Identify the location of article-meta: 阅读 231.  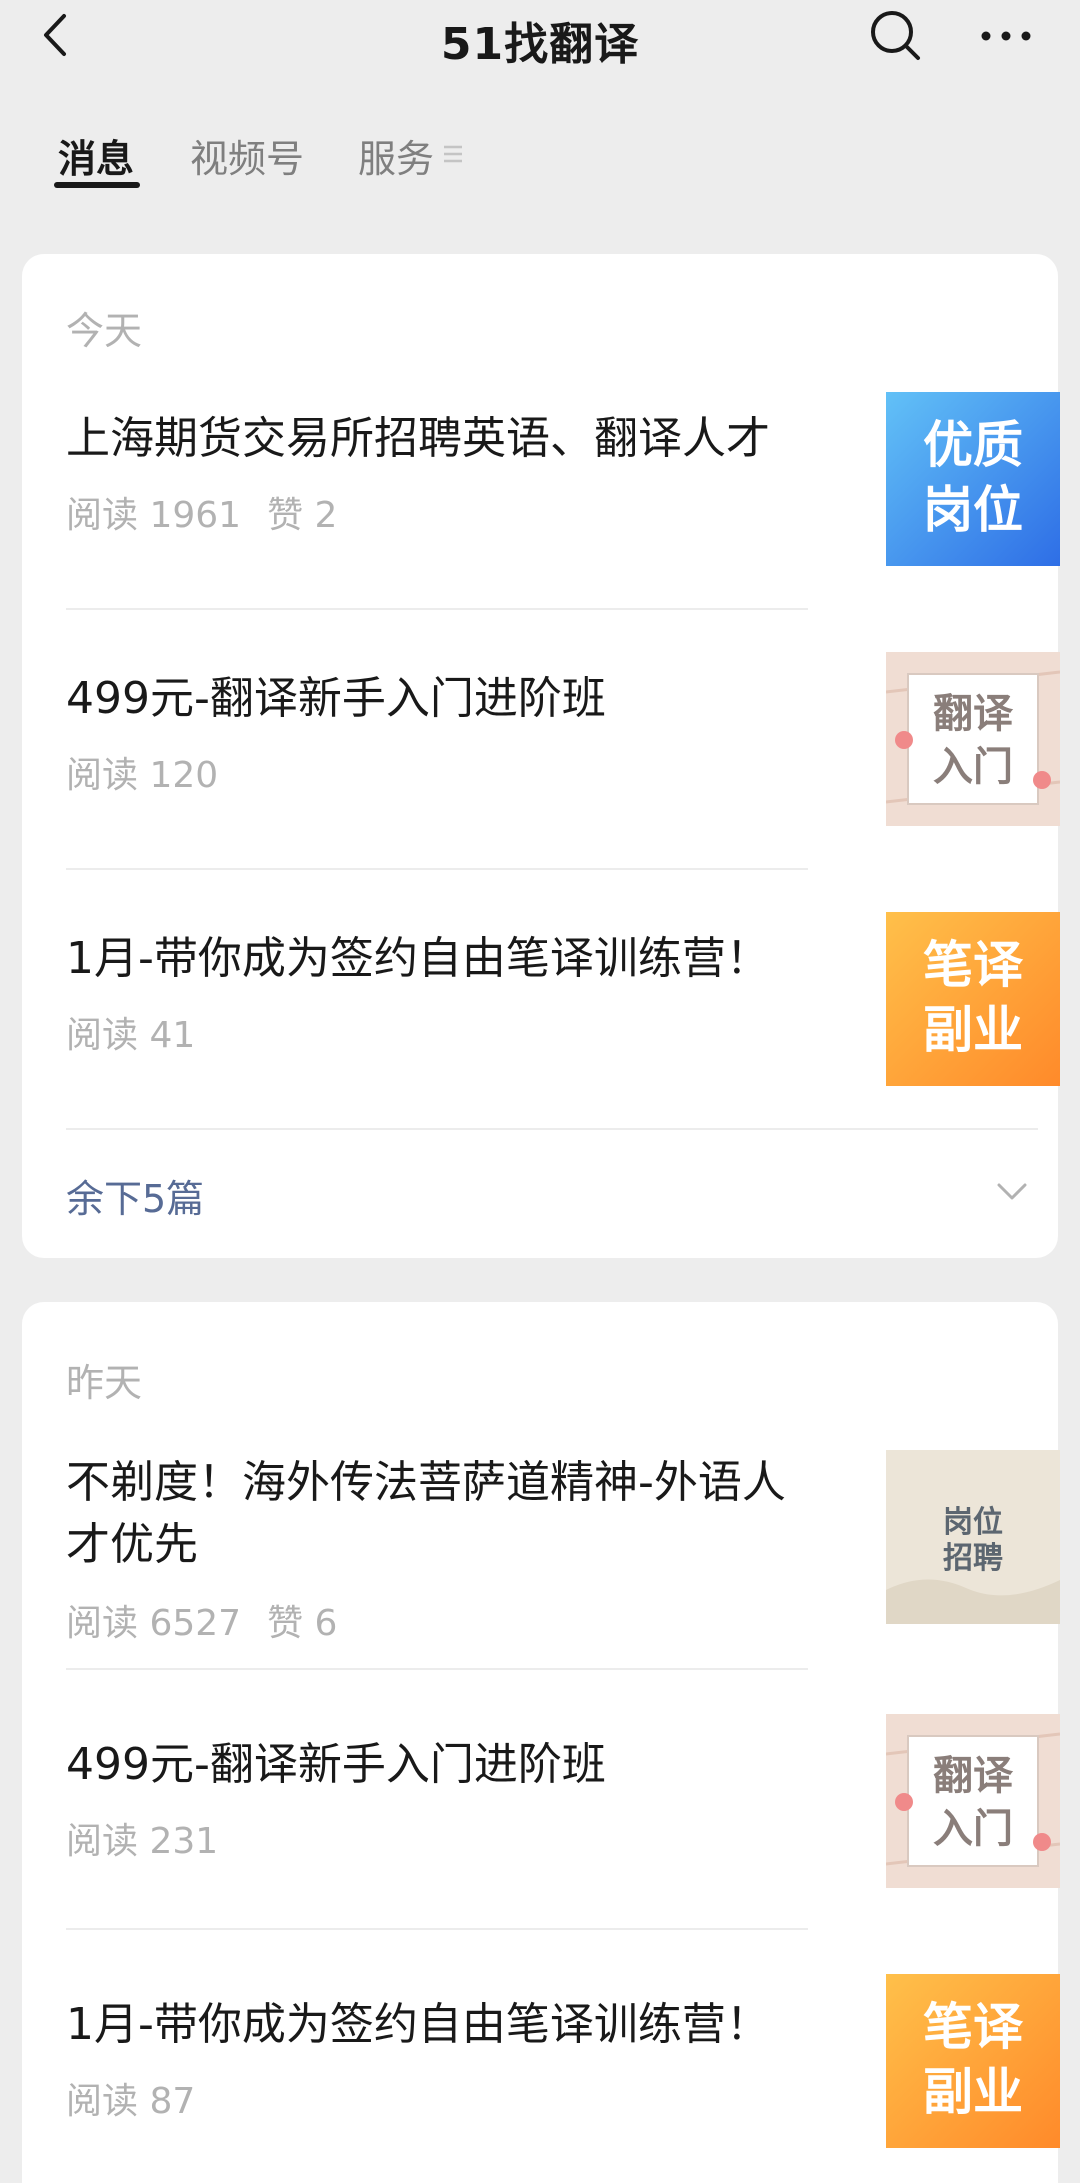
(155, 1838).